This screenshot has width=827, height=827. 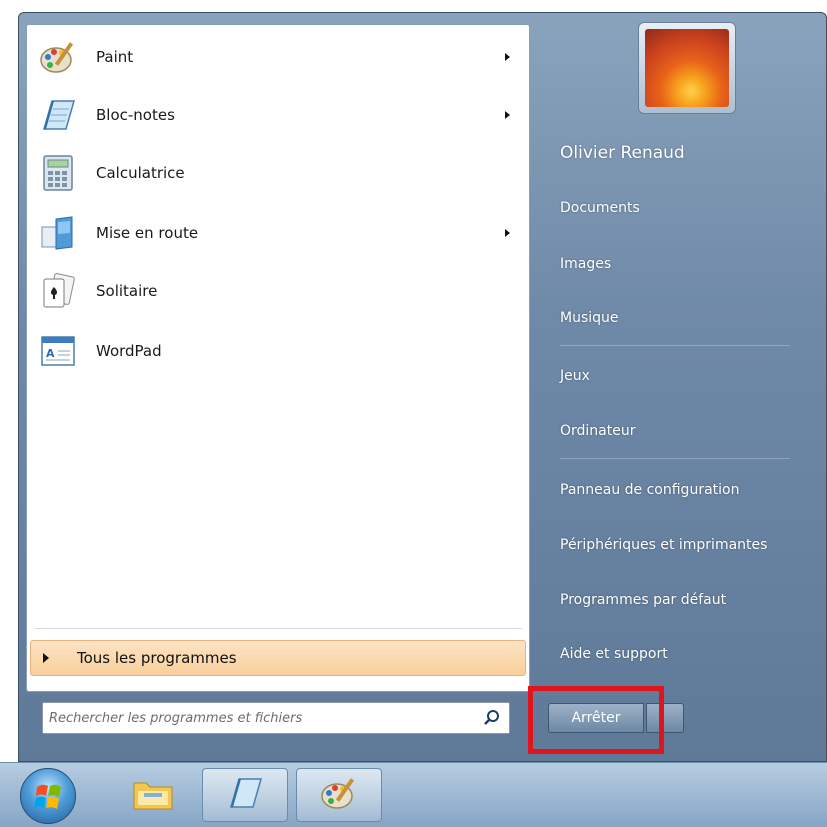 I want to click on link-jeux: Jeux, so click(x=575, y=376).